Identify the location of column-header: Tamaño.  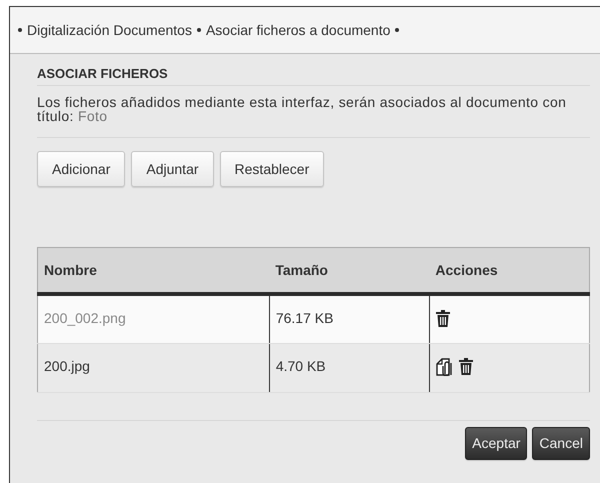
(349, 271).